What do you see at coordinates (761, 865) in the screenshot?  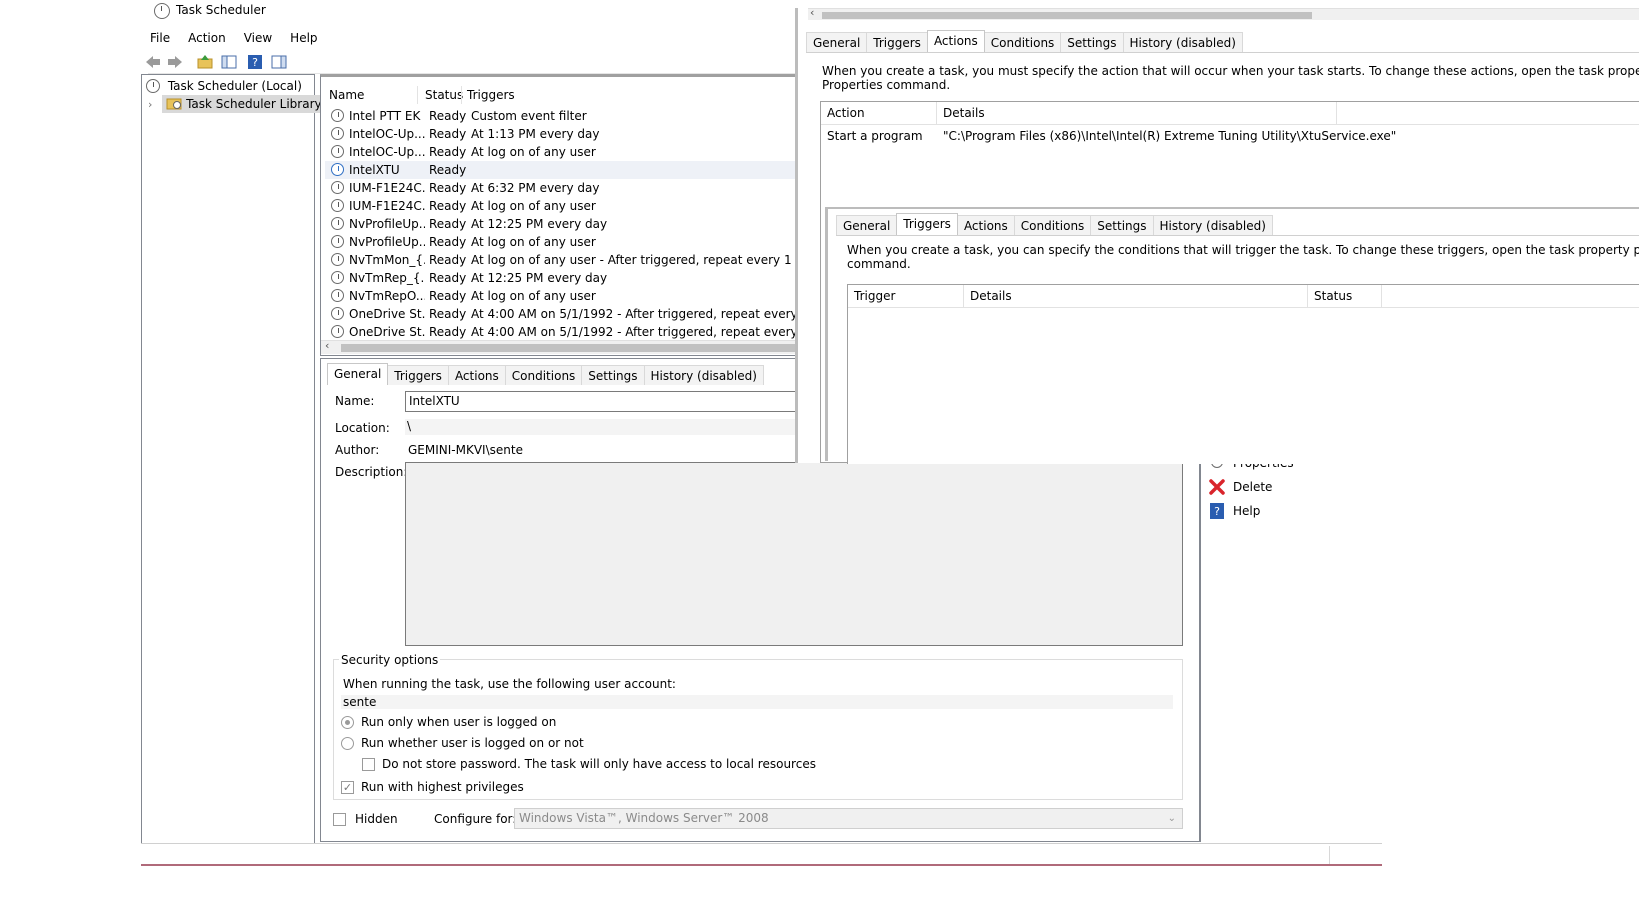 I see `window-bottom-border` at bounding box center [761, 865].